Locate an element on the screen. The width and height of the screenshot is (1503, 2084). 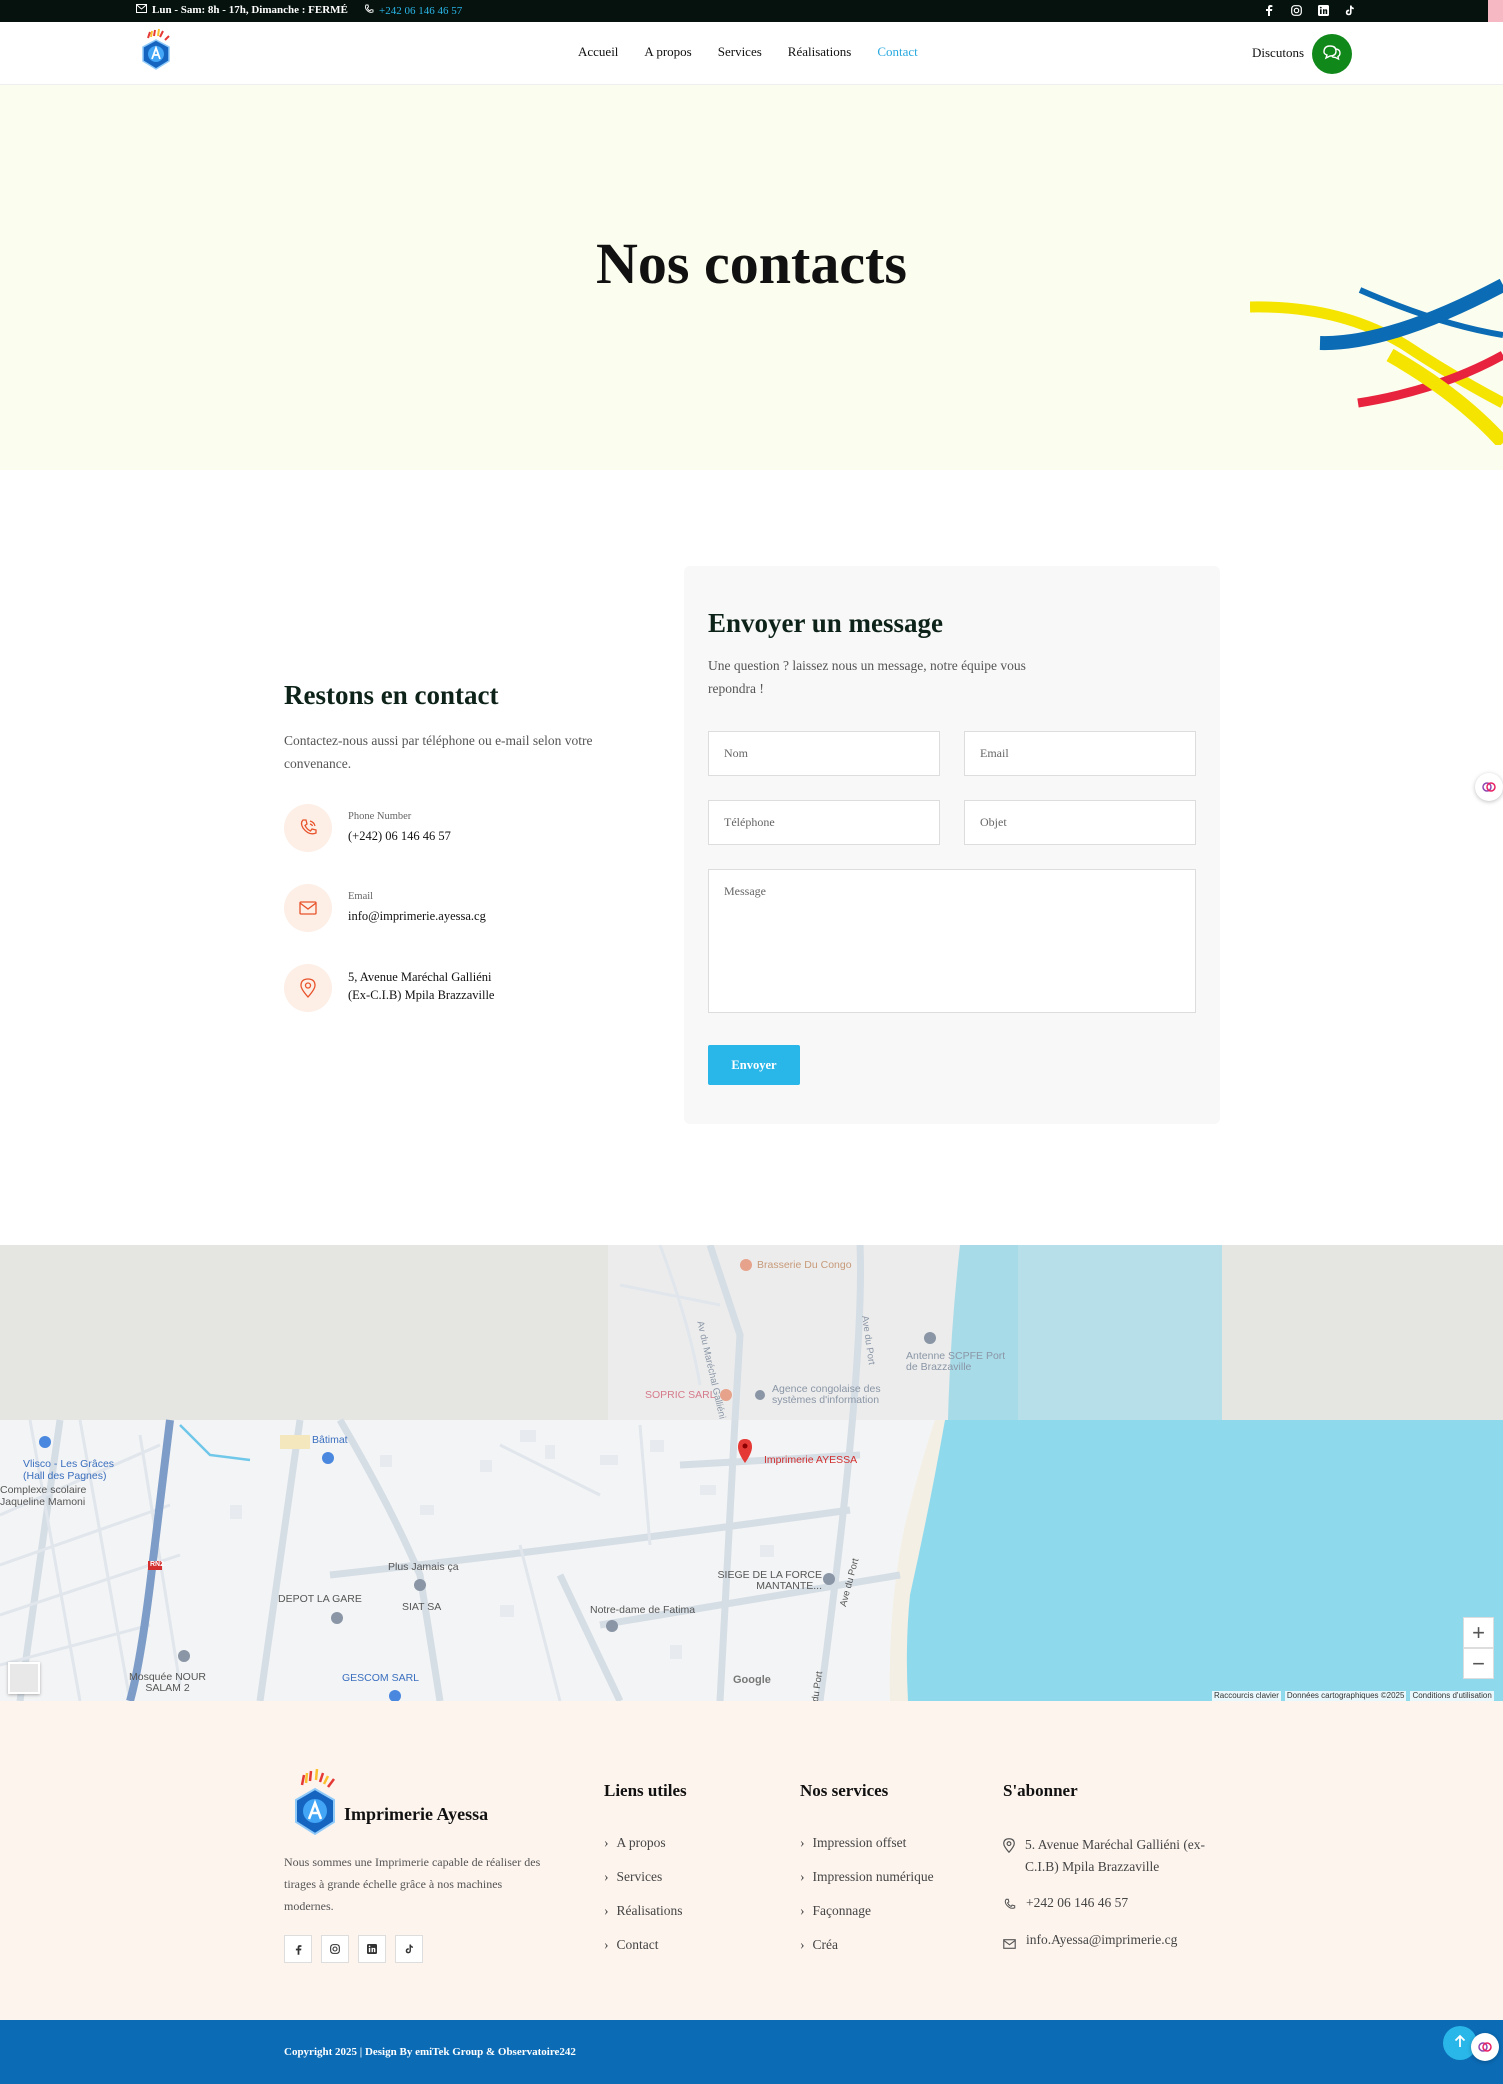
google-logo: Google is located at coordinates (752, 1680).